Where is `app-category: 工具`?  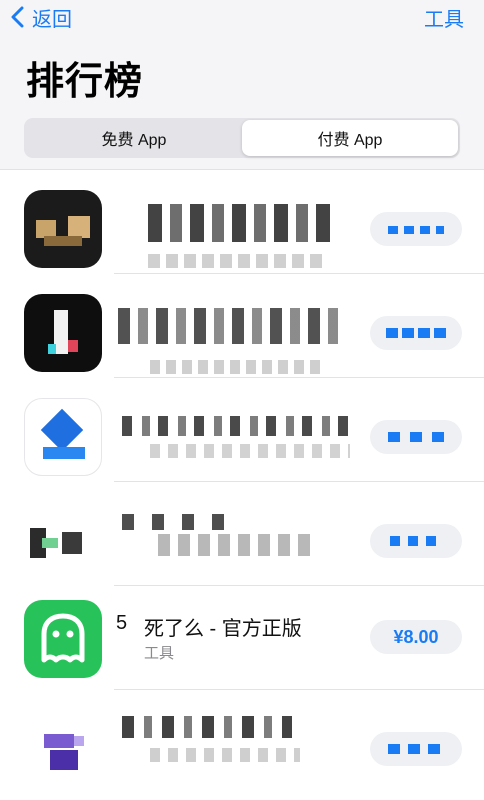 app-category: 工具 is located at coordinates (159, 653).